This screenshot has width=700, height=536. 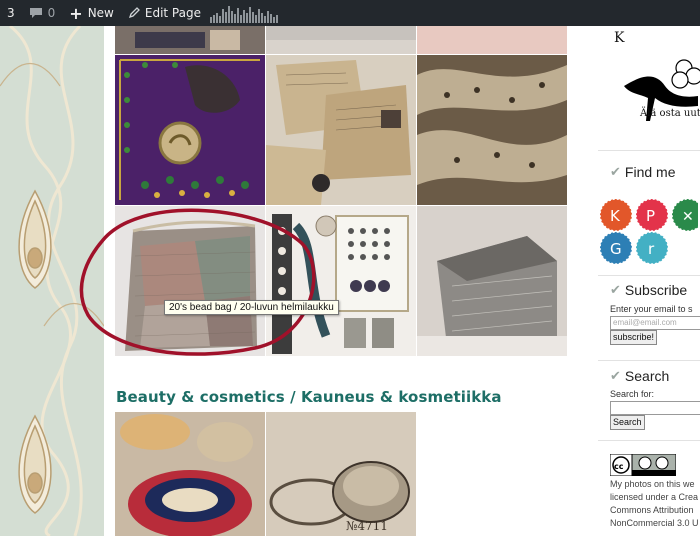 I want to click on svg-text: K, so click(x=615, y=216).